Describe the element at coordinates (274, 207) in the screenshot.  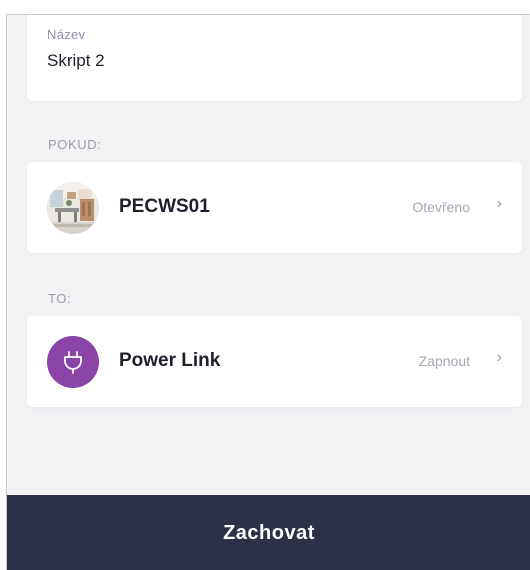
I see `condition-device-row: PECWS01 Otevřeno ›` at that location.